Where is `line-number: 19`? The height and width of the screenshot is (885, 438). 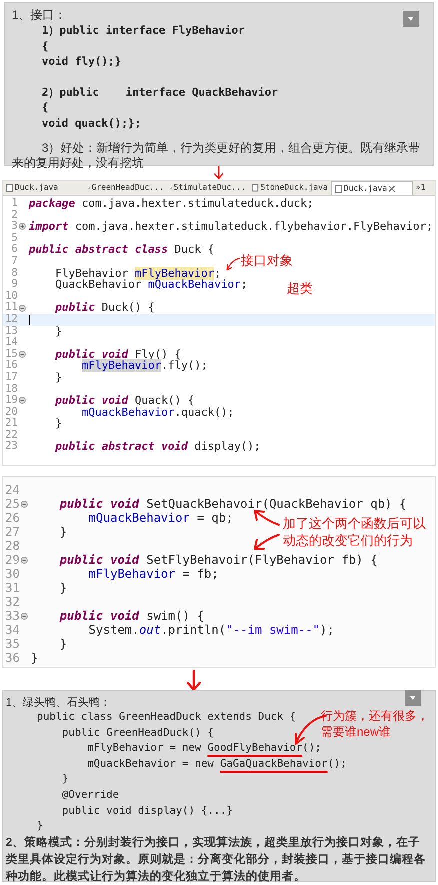 line-number: 19 is located at coordinates (11, 401).